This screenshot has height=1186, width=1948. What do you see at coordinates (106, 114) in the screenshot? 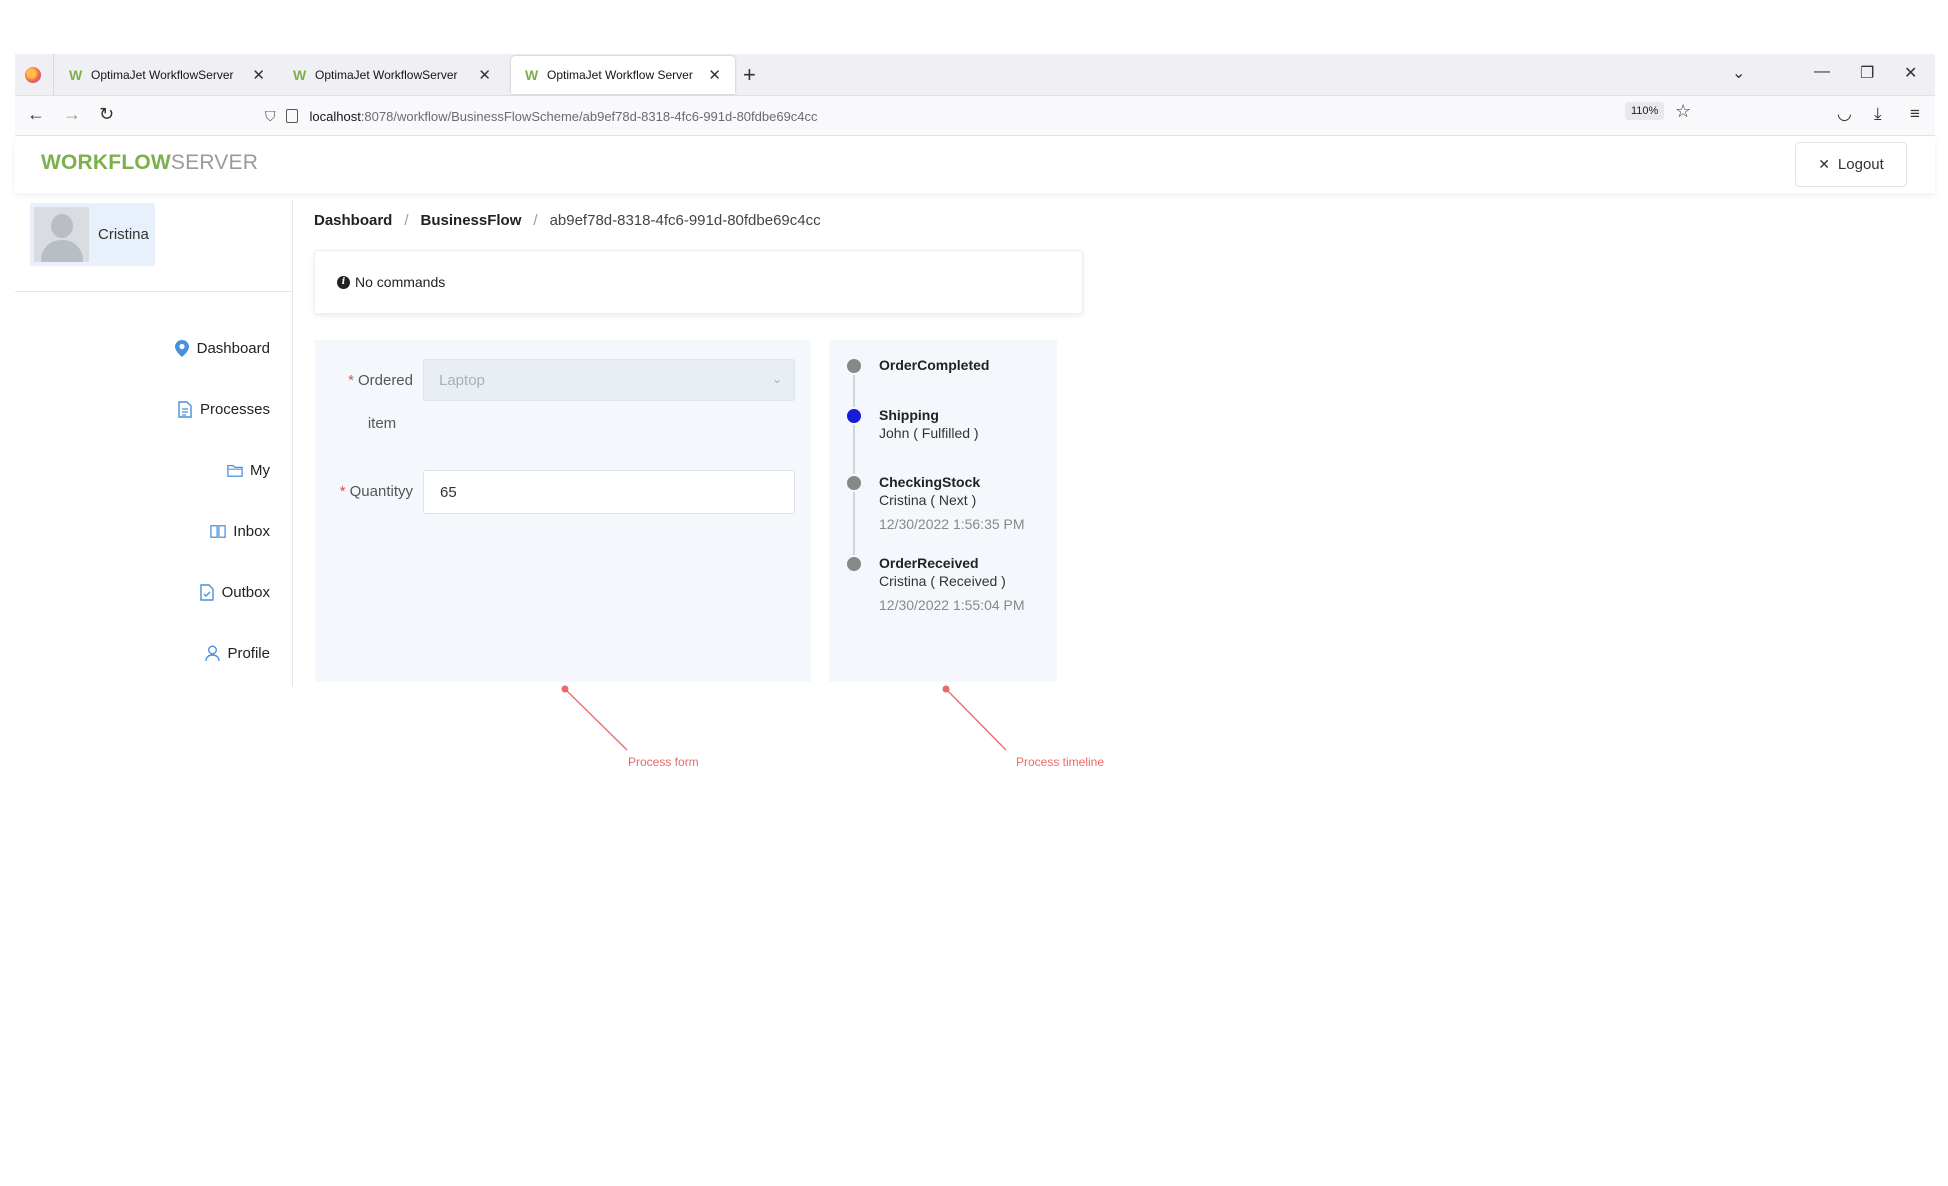
I see `reload-icon: ↻` at bounding box center [106, 114].